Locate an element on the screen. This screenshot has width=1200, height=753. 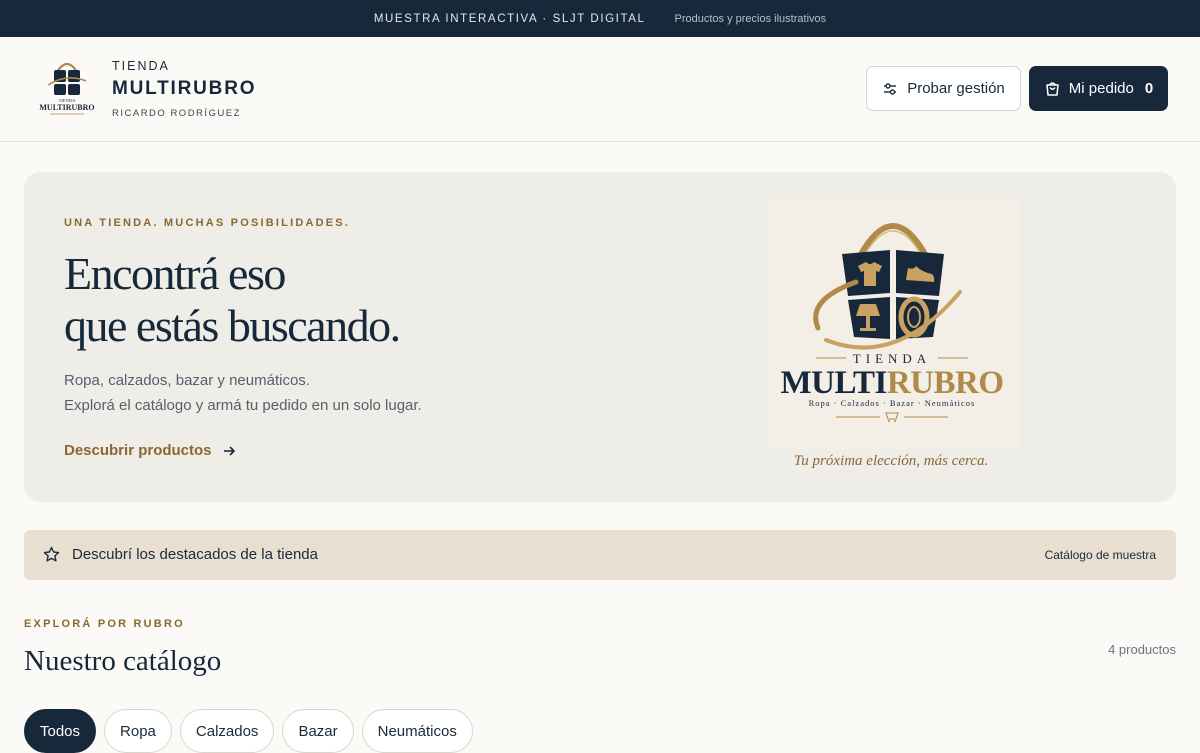
my-order-label: Mi pedido is located at coordinates (1101, 88).